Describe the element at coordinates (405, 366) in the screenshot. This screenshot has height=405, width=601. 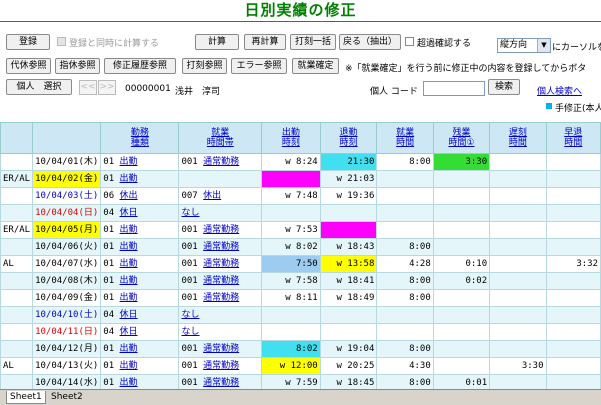
I see `work-hours-cell: 4:30` at that location.